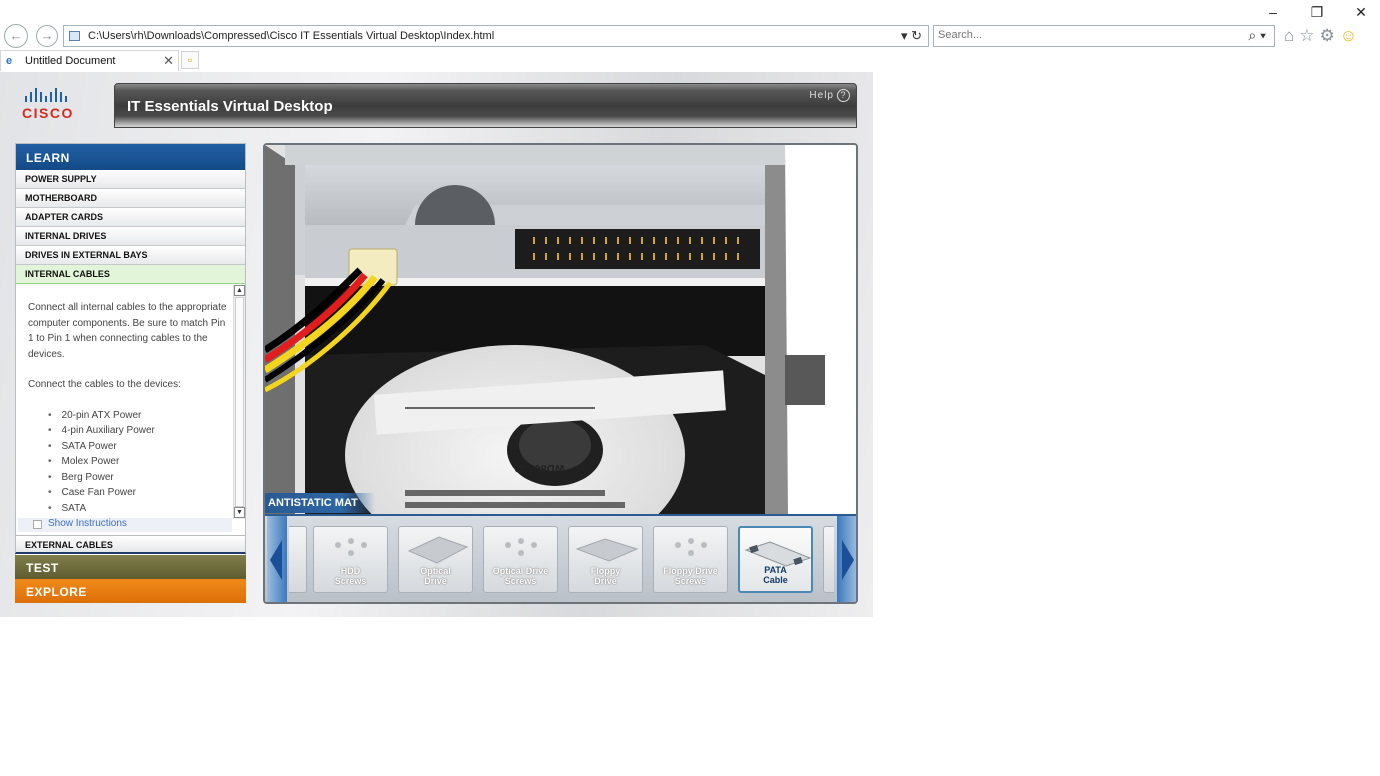  I want to click on tab-strip: e Untitled Document ✕ ▫, so click(690, 61).